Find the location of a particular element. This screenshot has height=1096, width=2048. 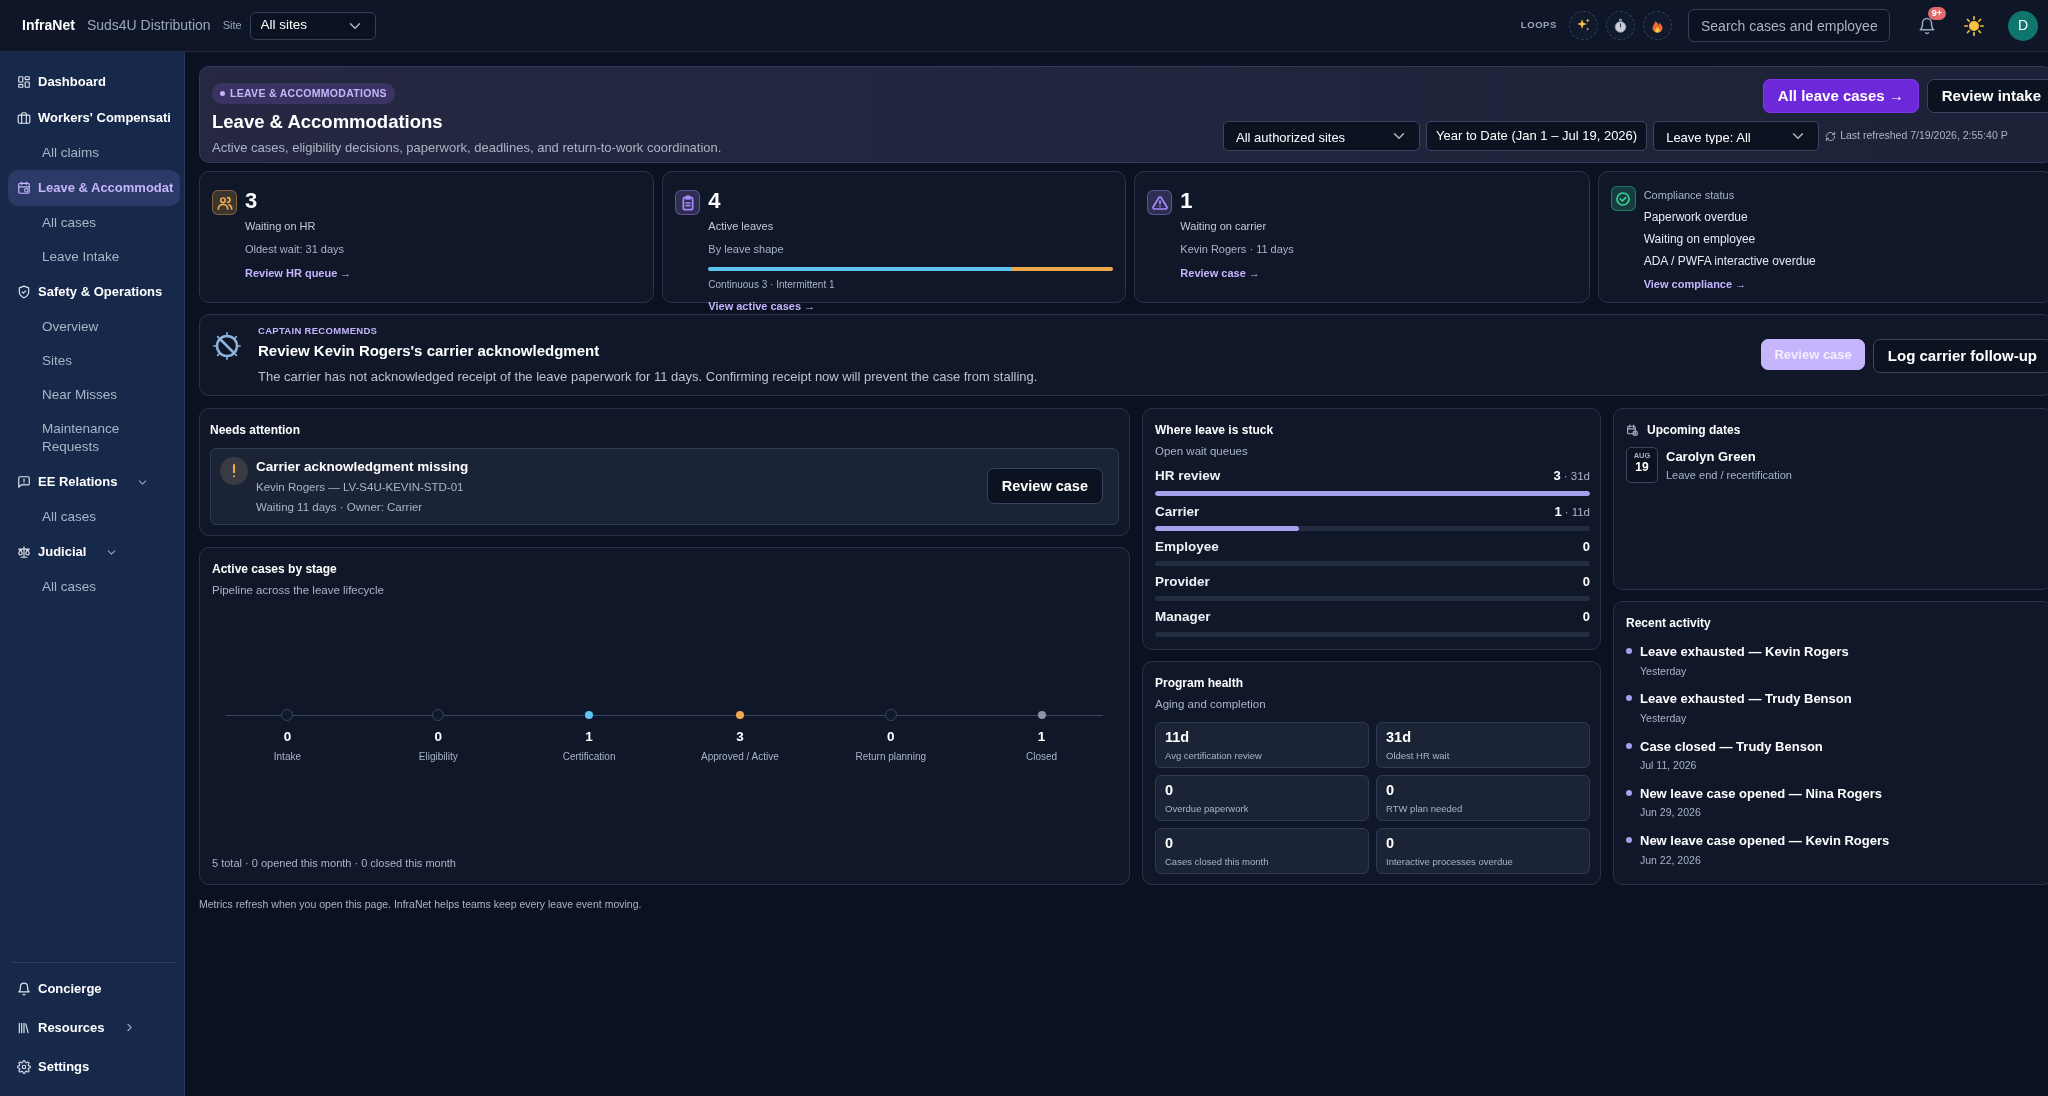

eyebrow-label: CAPTAIN RECOMMENDS is located at coordinates (318, 330).